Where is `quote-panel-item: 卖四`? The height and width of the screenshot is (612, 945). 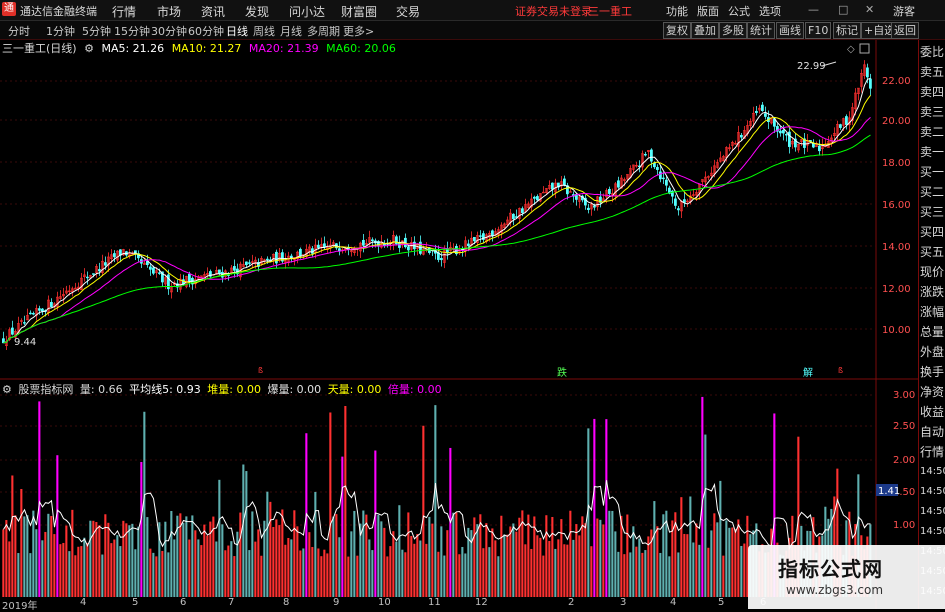
quote-panel-item: 卖四 is located at coordinates (932, 92).